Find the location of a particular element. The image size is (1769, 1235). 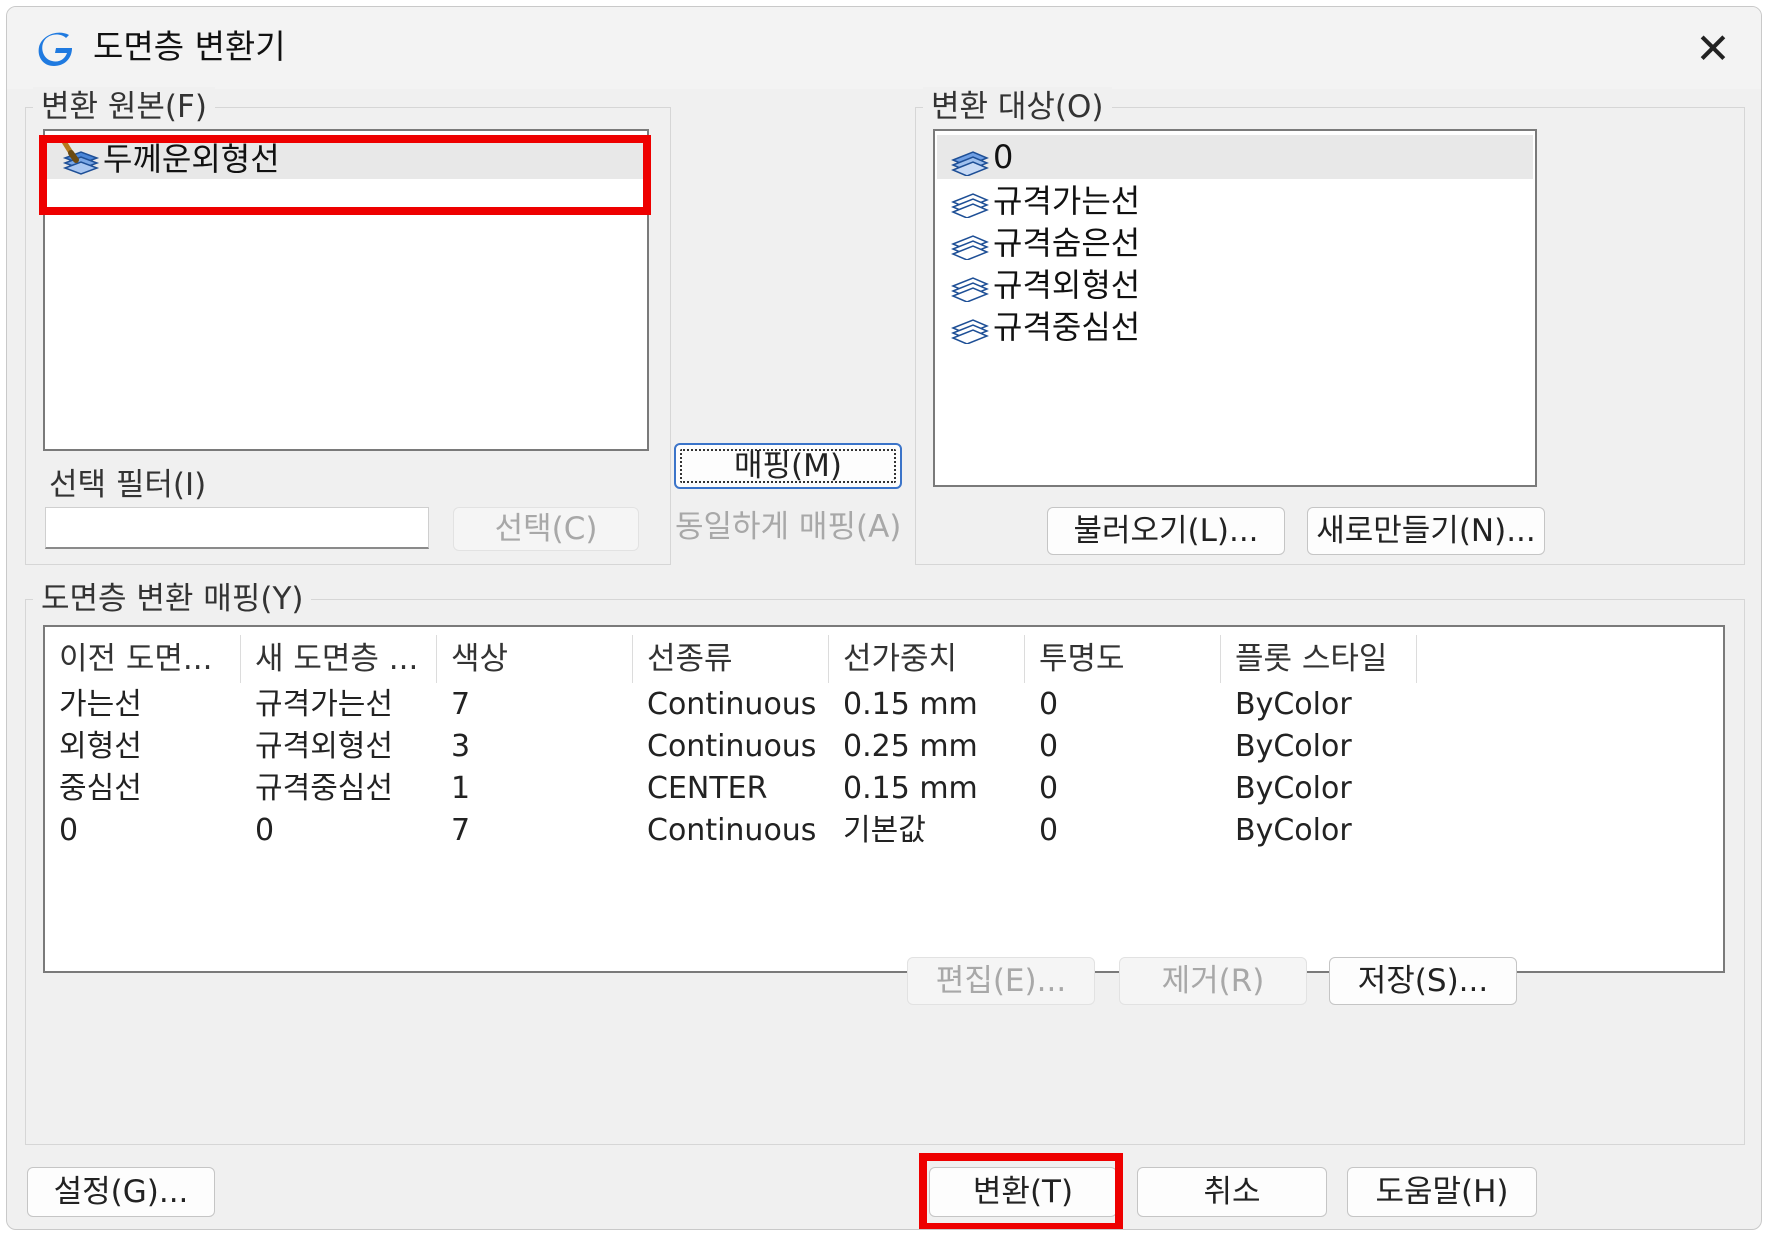

target-item-label: 규격숨은선 is located at coordinates (1067, 243).